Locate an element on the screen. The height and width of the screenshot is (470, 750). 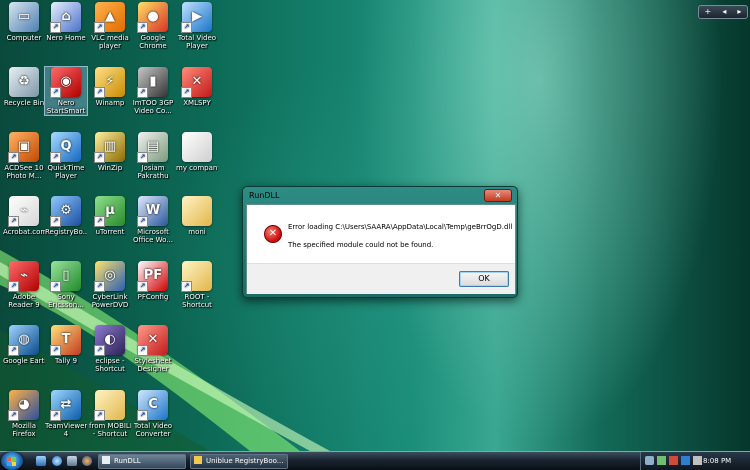
desktop-shortcut-label-line: Tally 9 is located at coordinates (66, 361).